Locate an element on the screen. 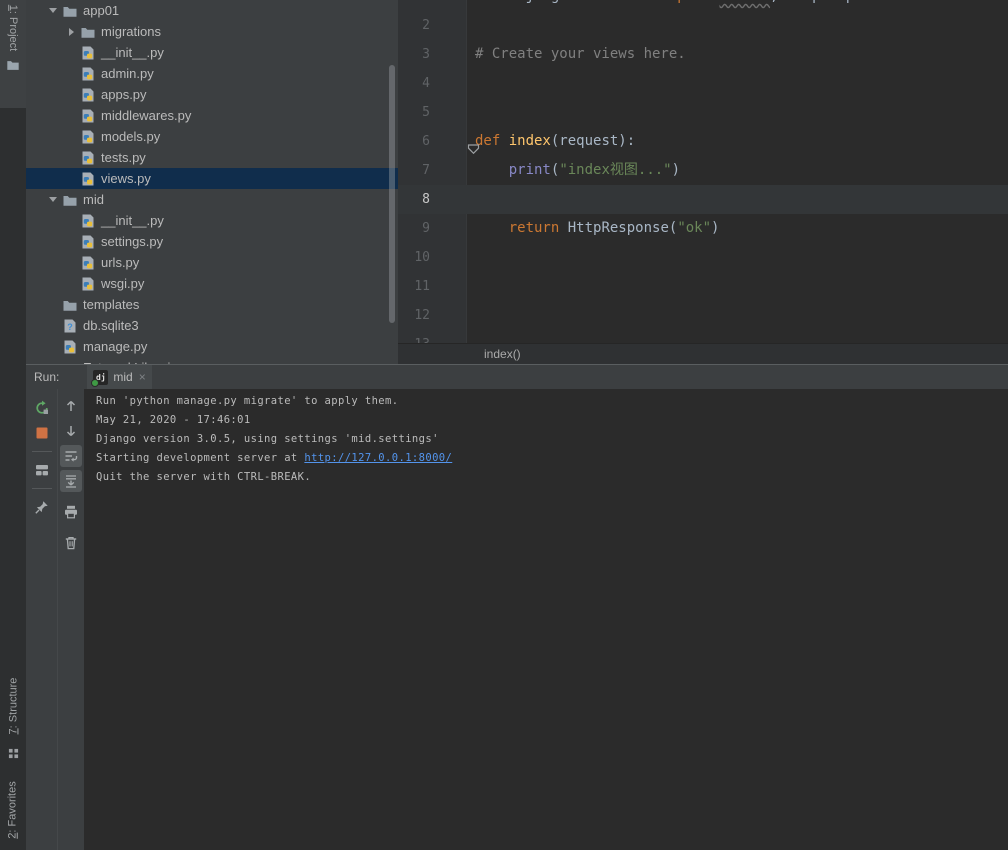 The image size is (1008, 850). tree-item-label: app01 is located at coordinates (101, 10).